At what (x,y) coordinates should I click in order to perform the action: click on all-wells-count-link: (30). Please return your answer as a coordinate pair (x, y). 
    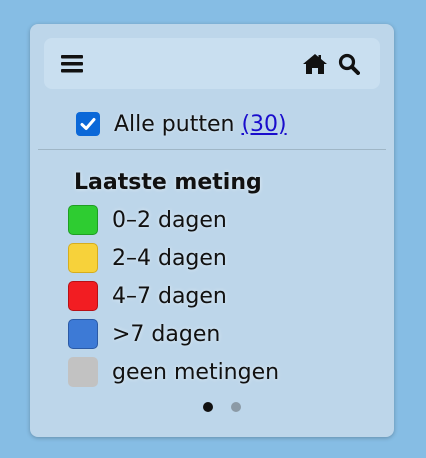
    Looking at the image, I should click on (263, 124).